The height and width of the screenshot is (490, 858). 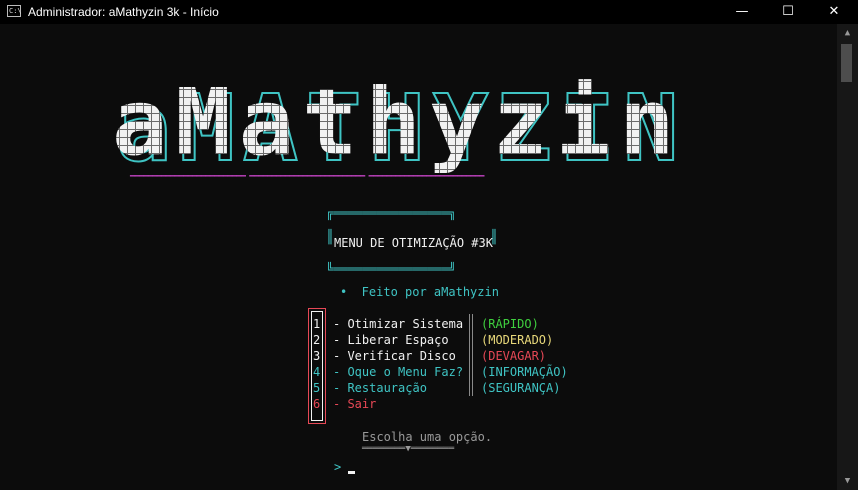 What do you see at coordinates (419, 292) in the screenshot?
I see `credit-text: • Feito por aMathyzin` at bounding box center [419, 292].